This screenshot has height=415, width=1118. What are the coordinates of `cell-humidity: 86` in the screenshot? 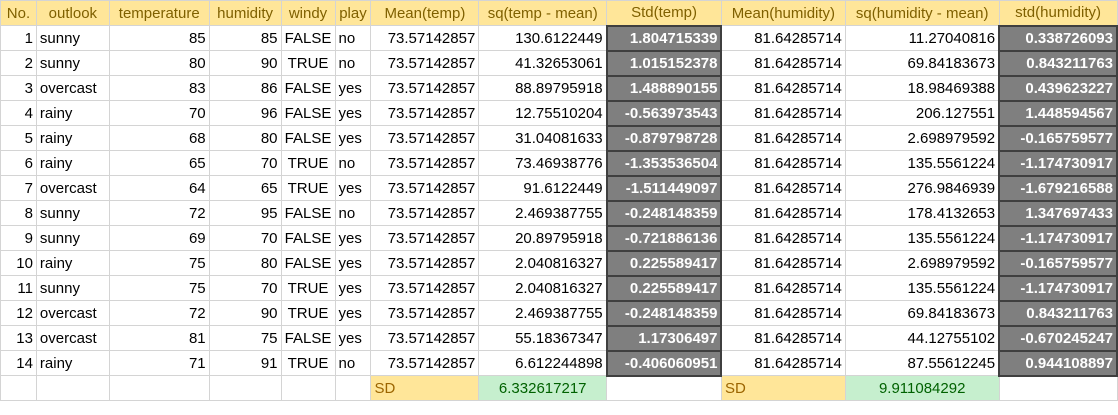 It's located at (245, 88).